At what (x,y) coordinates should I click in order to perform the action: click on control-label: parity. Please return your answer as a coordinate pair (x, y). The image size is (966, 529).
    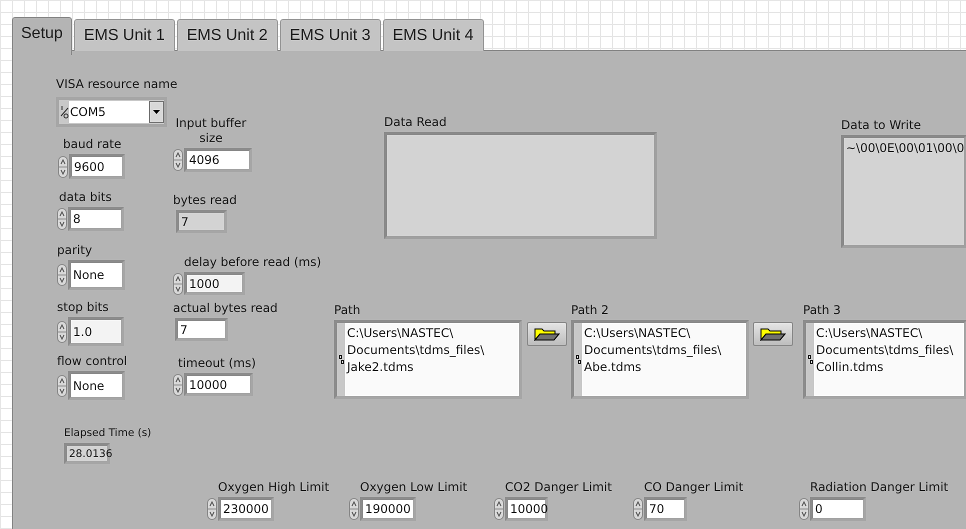
    Looking at the image, I should click on (74, 250).